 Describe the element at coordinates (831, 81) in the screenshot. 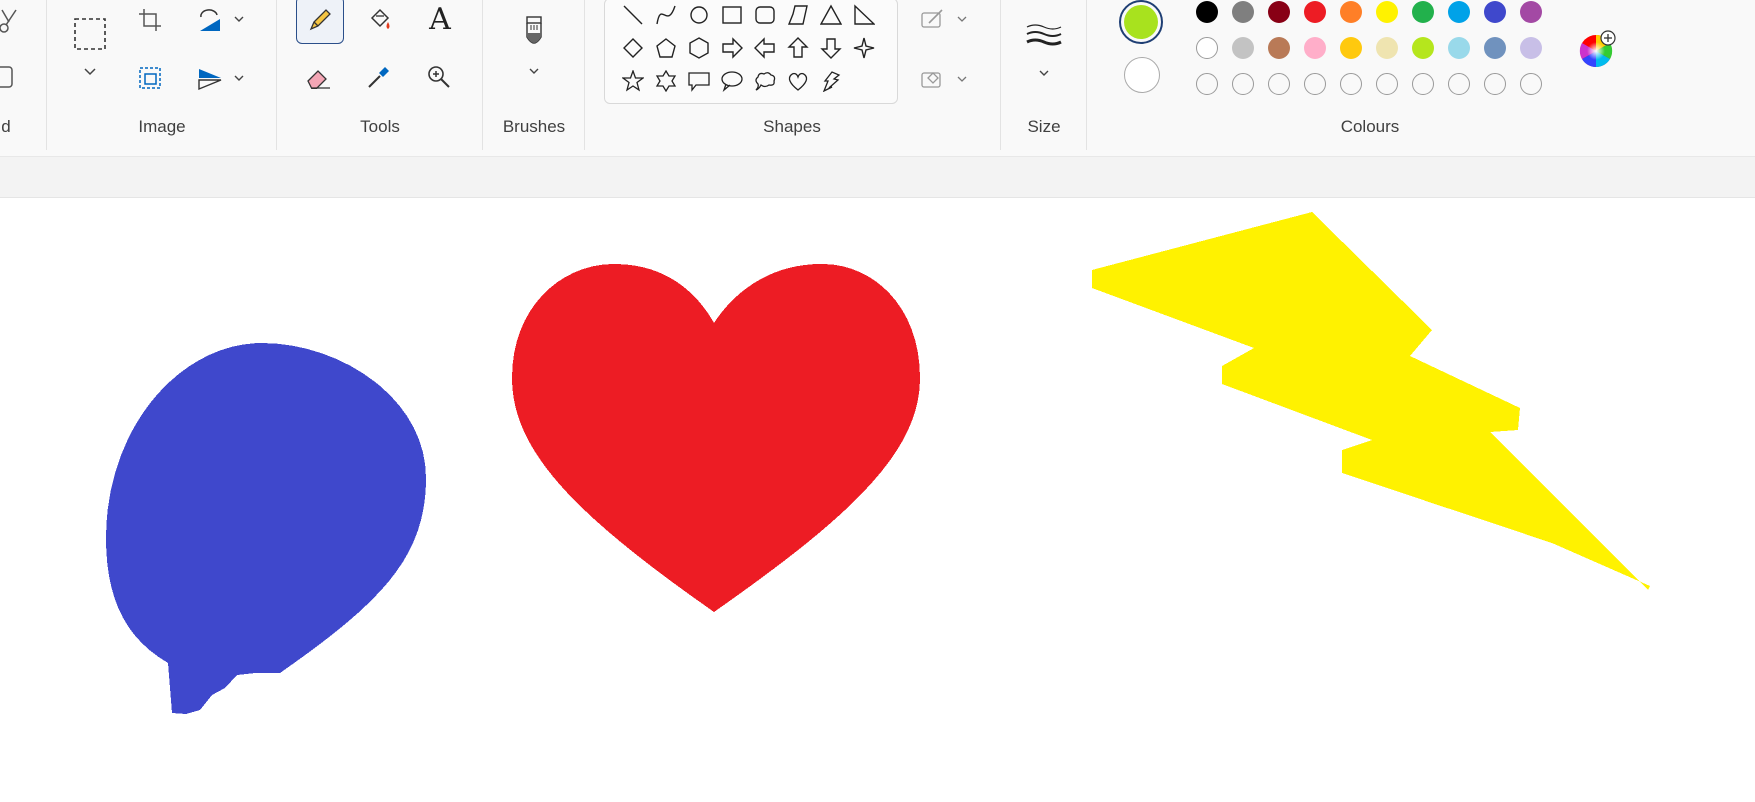

I see `lightning-shape-icon` at that location.